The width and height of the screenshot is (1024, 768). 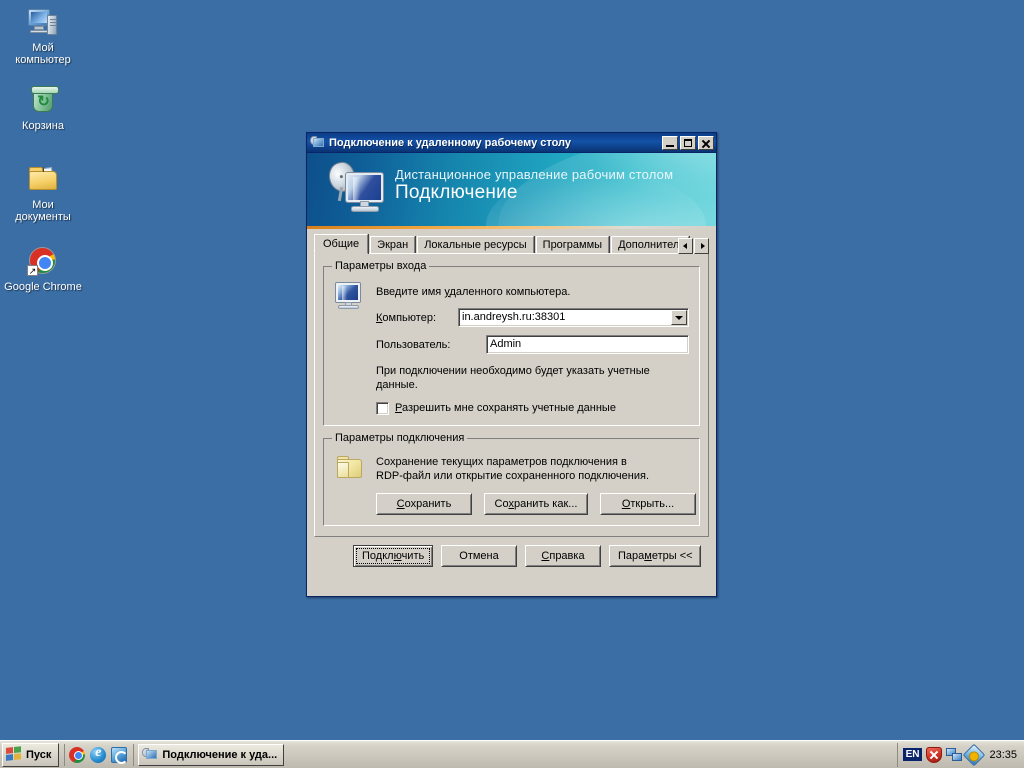 What do you see at coordinates (424, 504) in the screenshot?
I see `save-button: Сохранить` at bounding box center [424, 504].